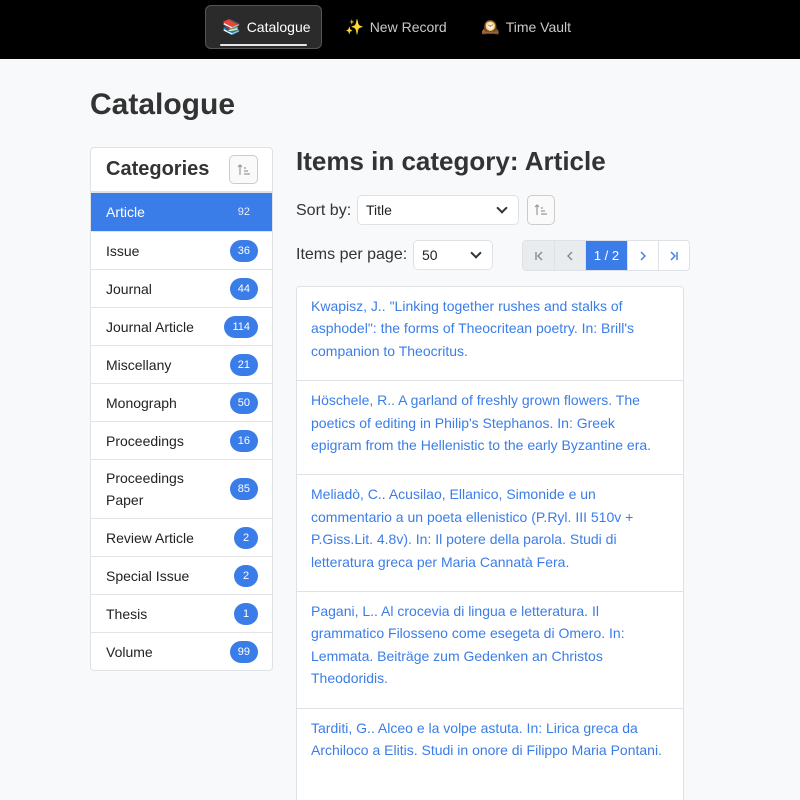 Image resolution: width=800 pixels, height=800 pixels. Describe the element at coordinates (490, 27) in the screenshot. I see `clock-icon: 🕰️` at that location.